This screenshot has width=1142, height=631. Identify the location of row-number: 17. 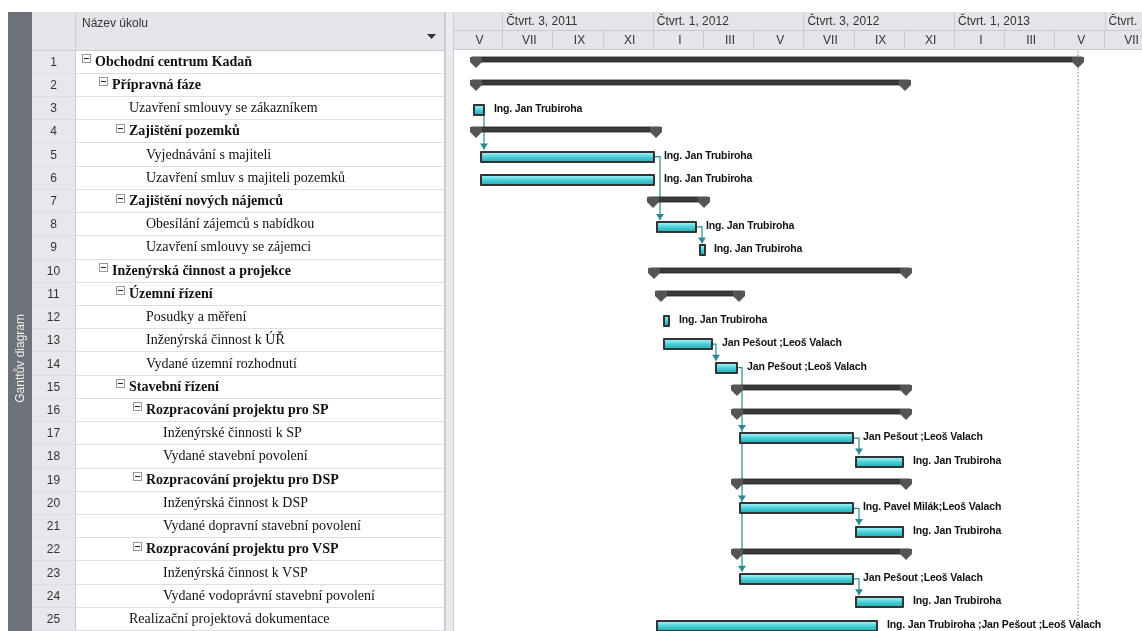
(54, 433).